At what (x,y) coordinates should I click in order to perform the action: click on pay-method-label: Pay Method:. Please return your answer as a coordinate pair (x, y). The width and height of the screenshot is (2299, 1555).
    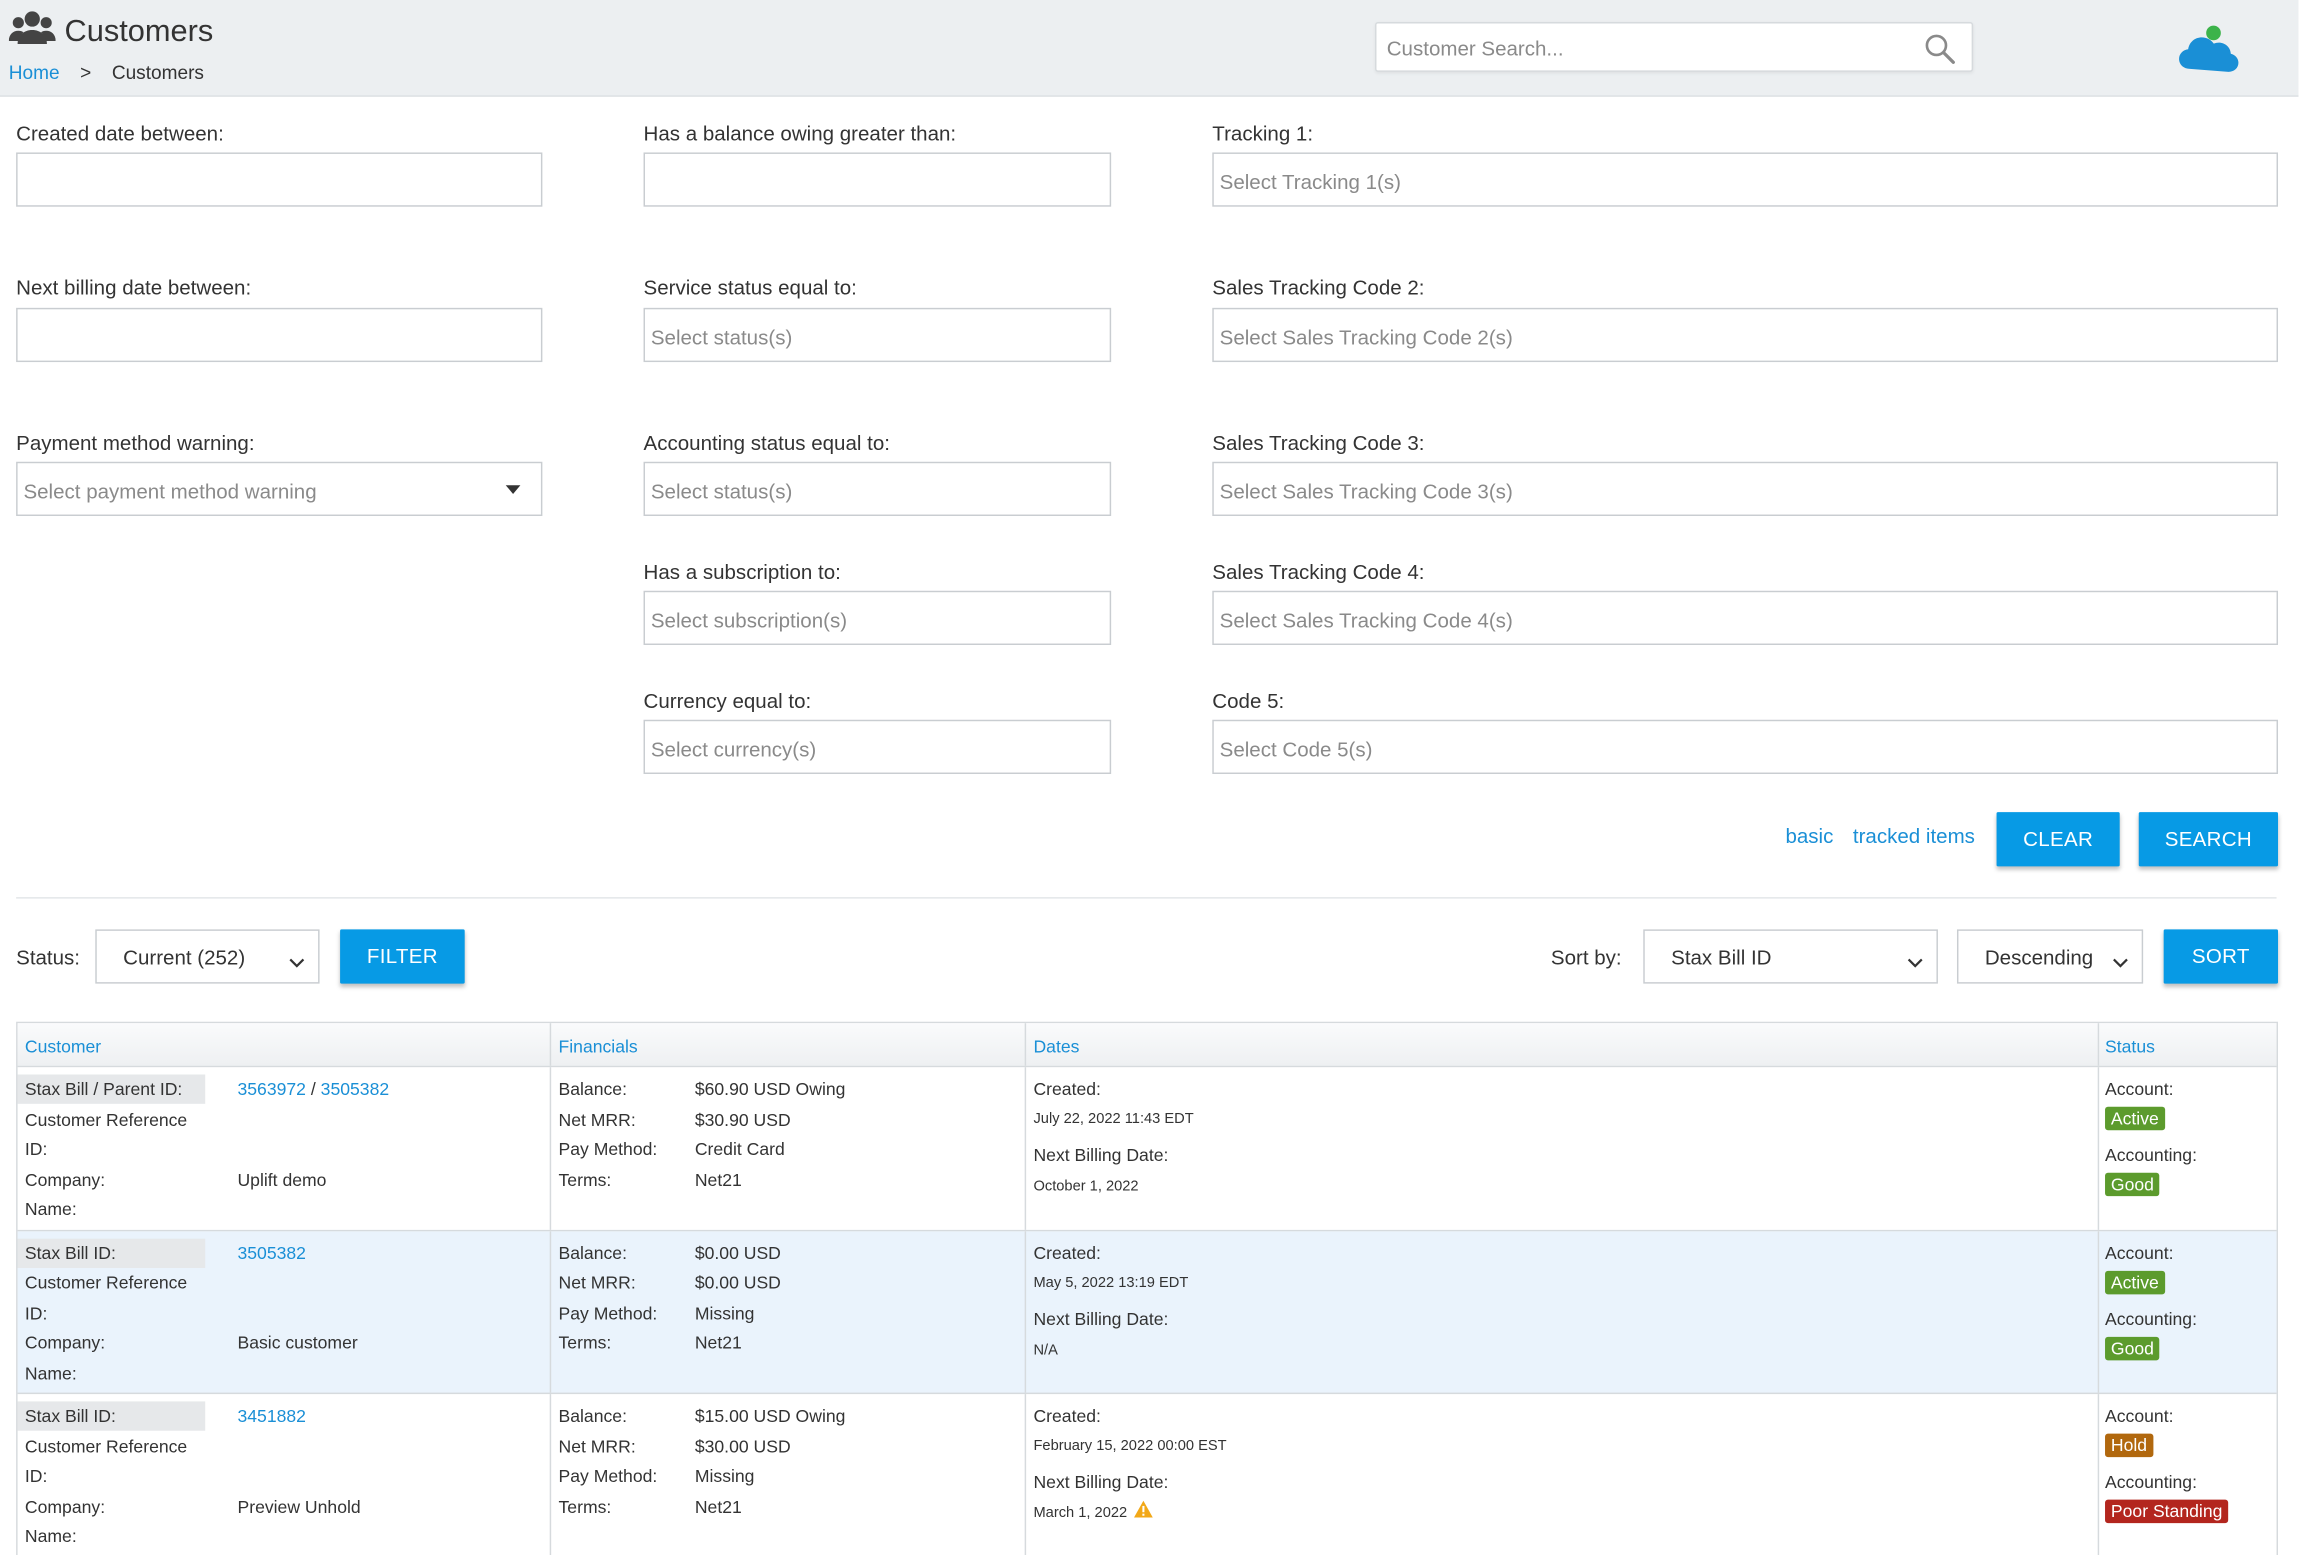
    Looking at the image, I should click on (608, 1476).